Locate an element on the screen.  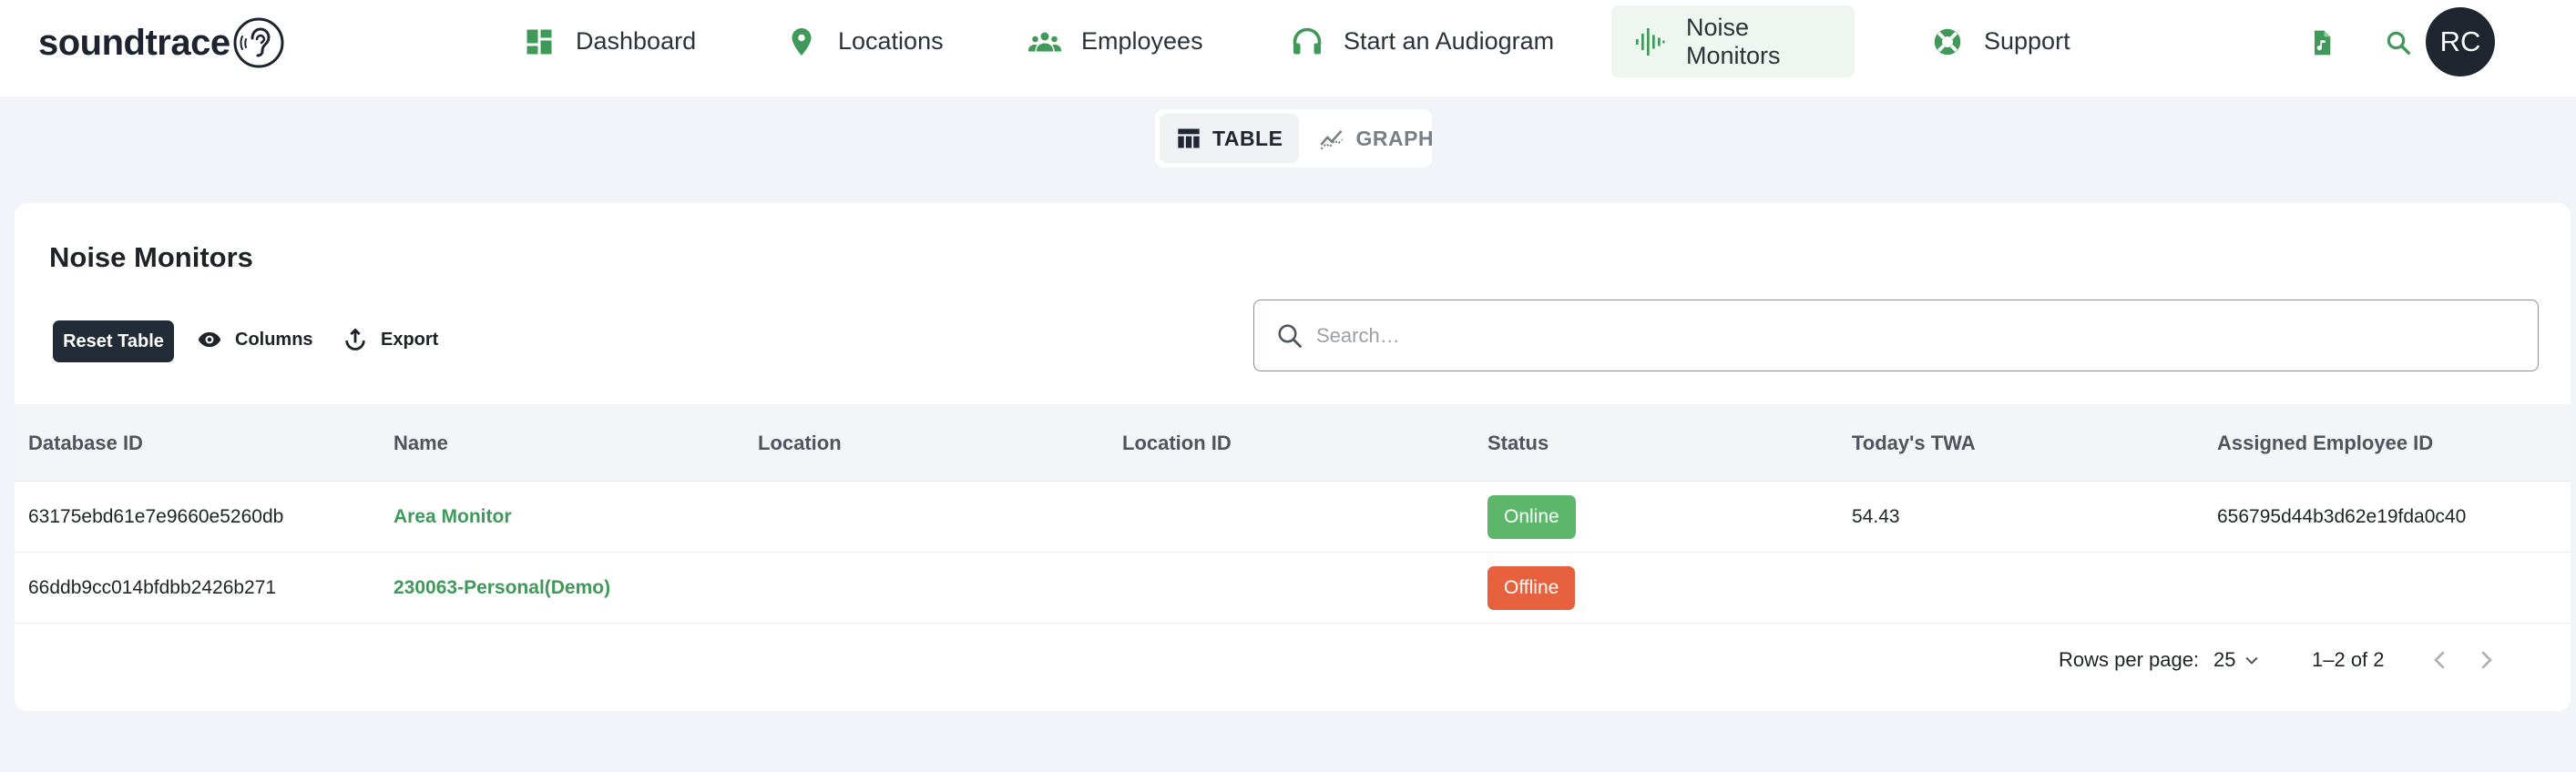
nav-support-label: Support is located at coordinates (2027, 41).